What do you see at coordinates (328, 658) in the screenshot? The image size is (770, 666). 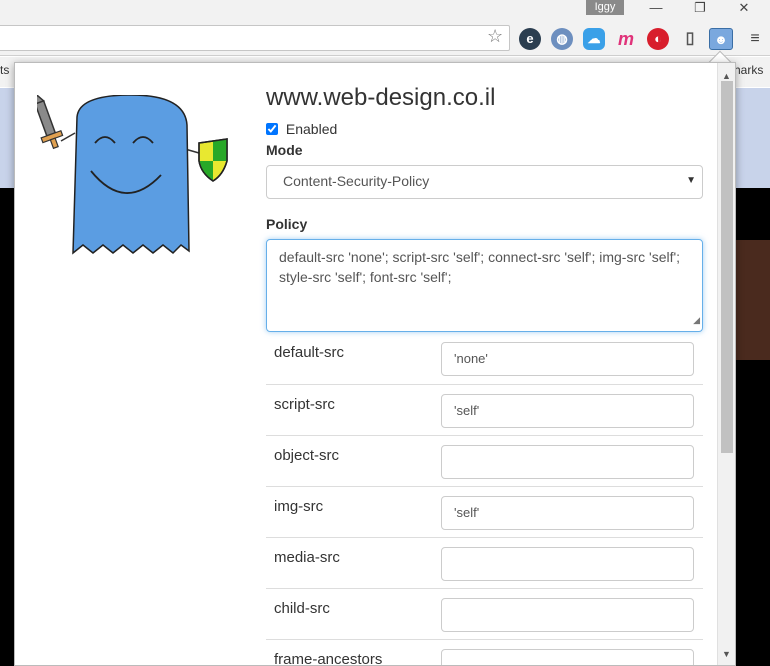 I see `directive-name: frame-ancestors` at bounding box center [328, 658].